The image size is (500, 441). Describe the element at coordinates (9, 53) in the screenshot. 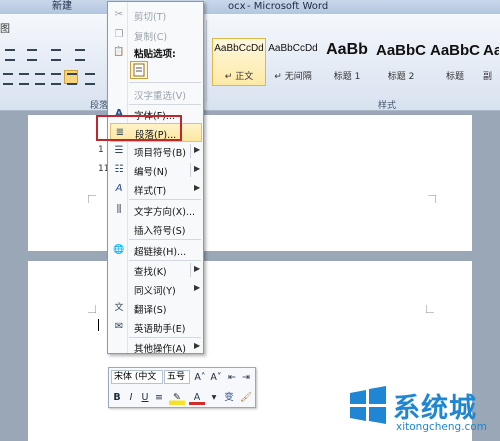

I see `bullets-button` at that location.